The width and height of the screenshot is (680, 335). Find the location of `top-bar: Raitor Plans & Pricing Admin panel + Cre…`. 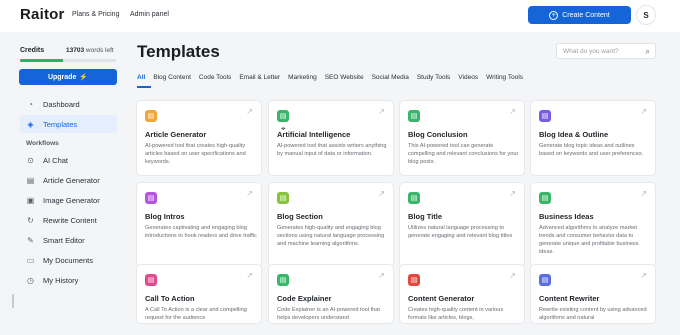

top-bar: Raitor Plans & Pricing Admin panel + Cre… is located at coordinates (340, 16).